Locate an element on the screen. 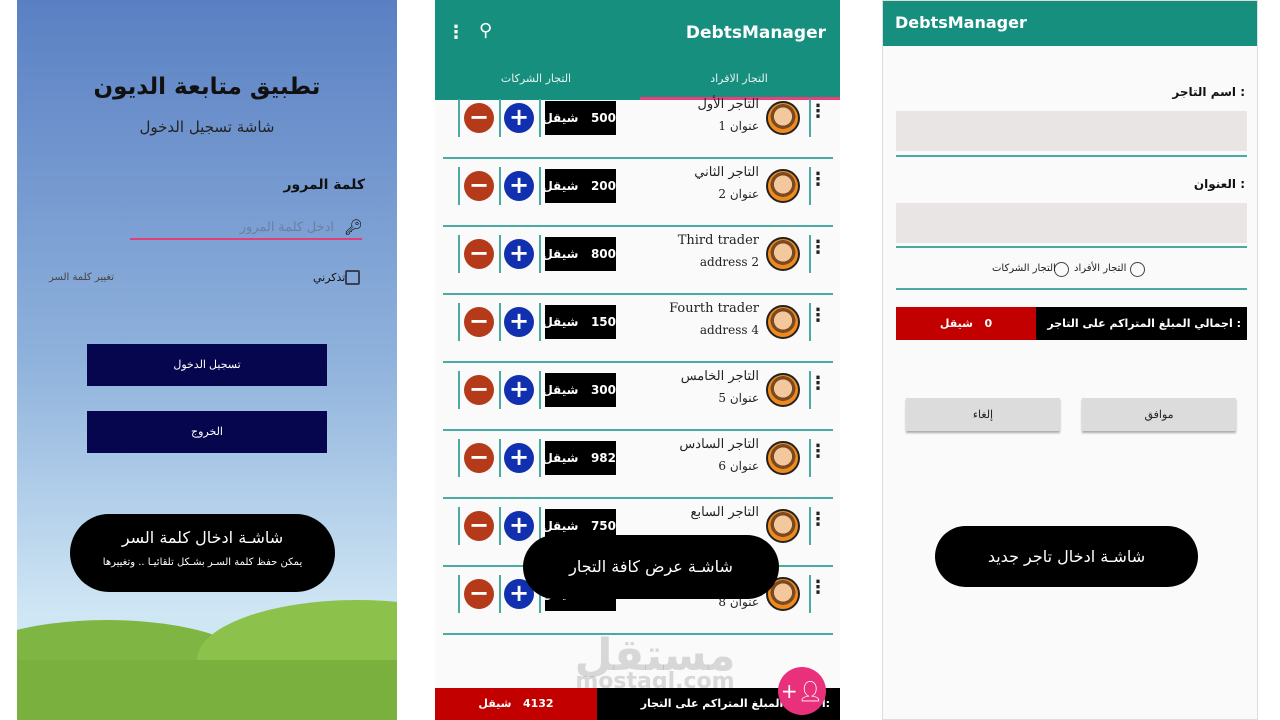 The width and height of the screenshot is (1280, 720). trader-address: عنوان 6 is located at coordinates (738, 466).